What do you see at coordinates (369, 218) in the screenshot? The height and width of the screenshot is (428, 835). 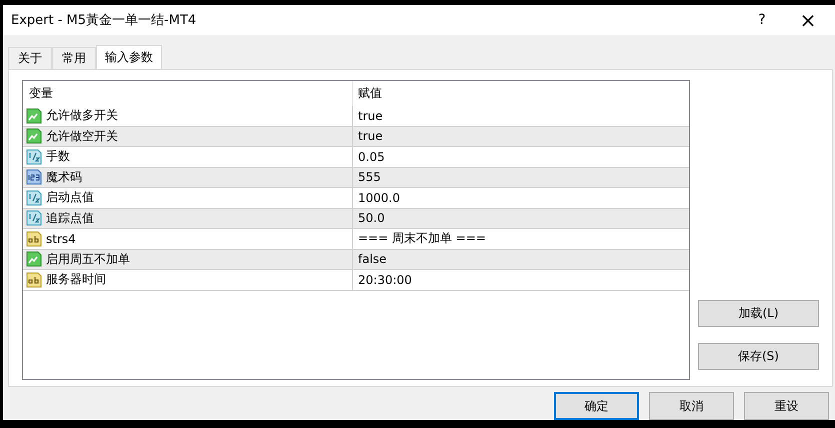 I see `parameter-value: 50.0` at bounding box center [369, 218].